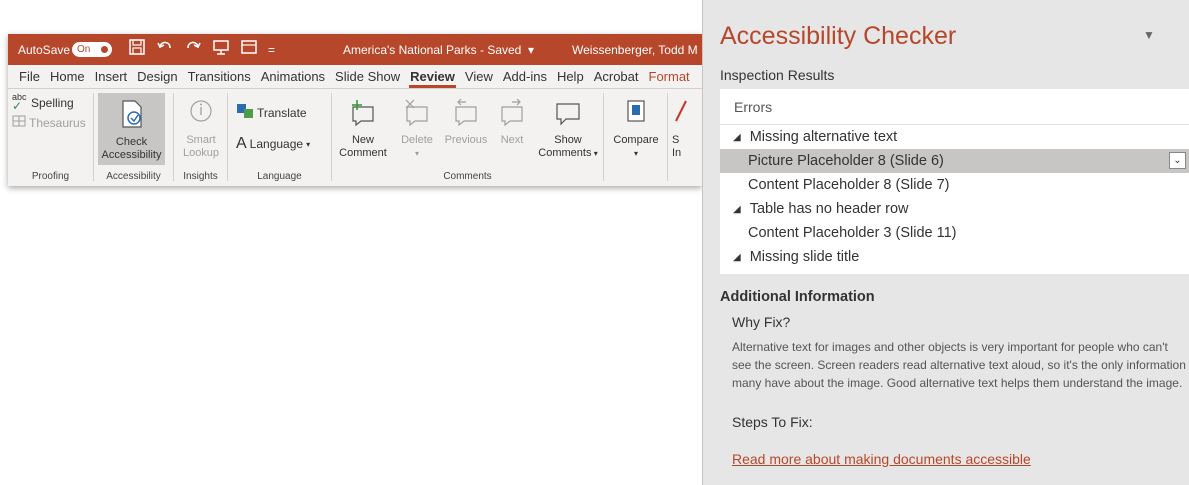 The height and width of the screenshot is (485, 1189). I want to click on ribbon-body: abc✓ Spelling Thesaurus Proofing Check, so click(355, 137).